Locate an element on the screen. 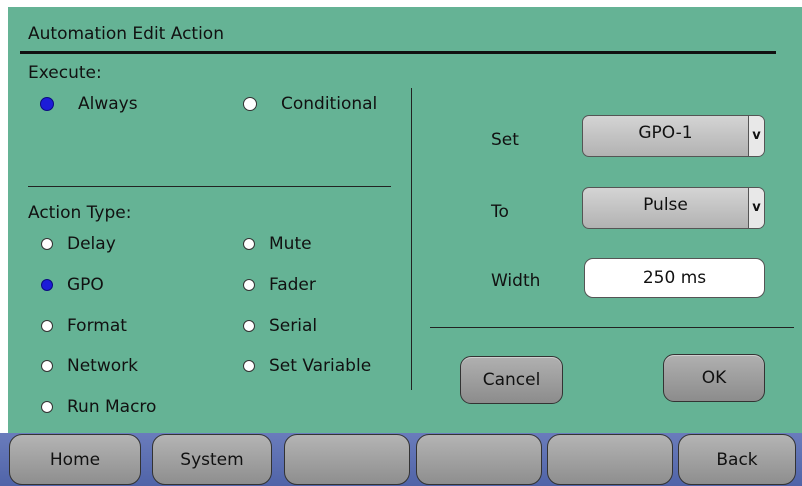  radio-network-label: Network is located at coordinates (102, 366).